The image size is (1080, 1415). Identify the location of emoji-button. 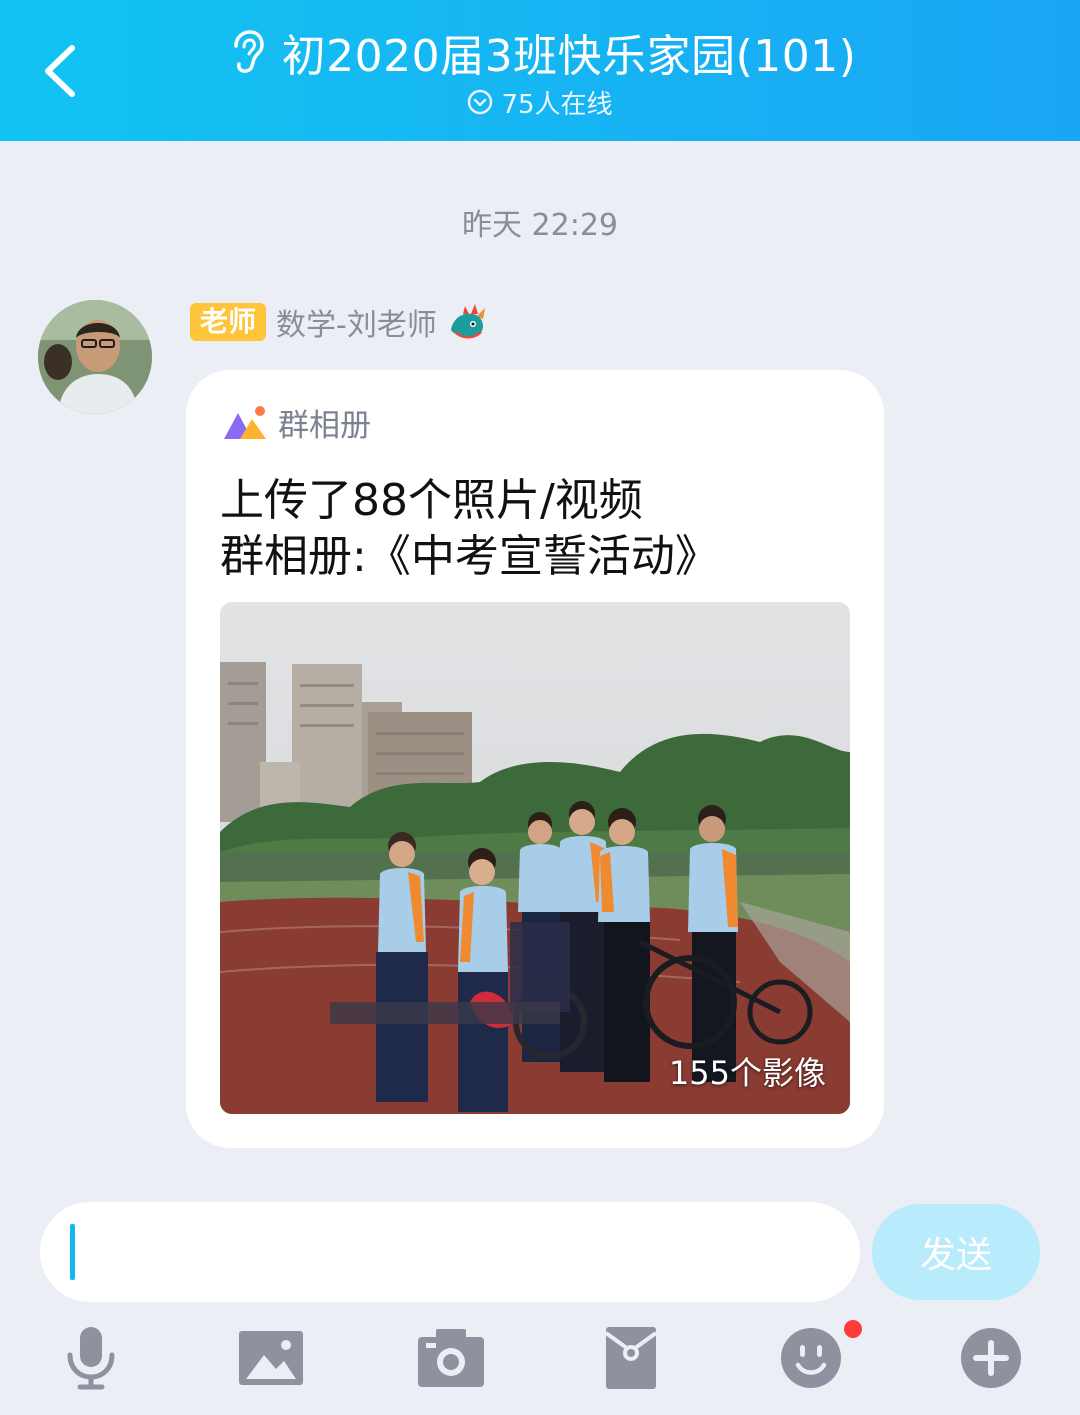
(811, 1358).